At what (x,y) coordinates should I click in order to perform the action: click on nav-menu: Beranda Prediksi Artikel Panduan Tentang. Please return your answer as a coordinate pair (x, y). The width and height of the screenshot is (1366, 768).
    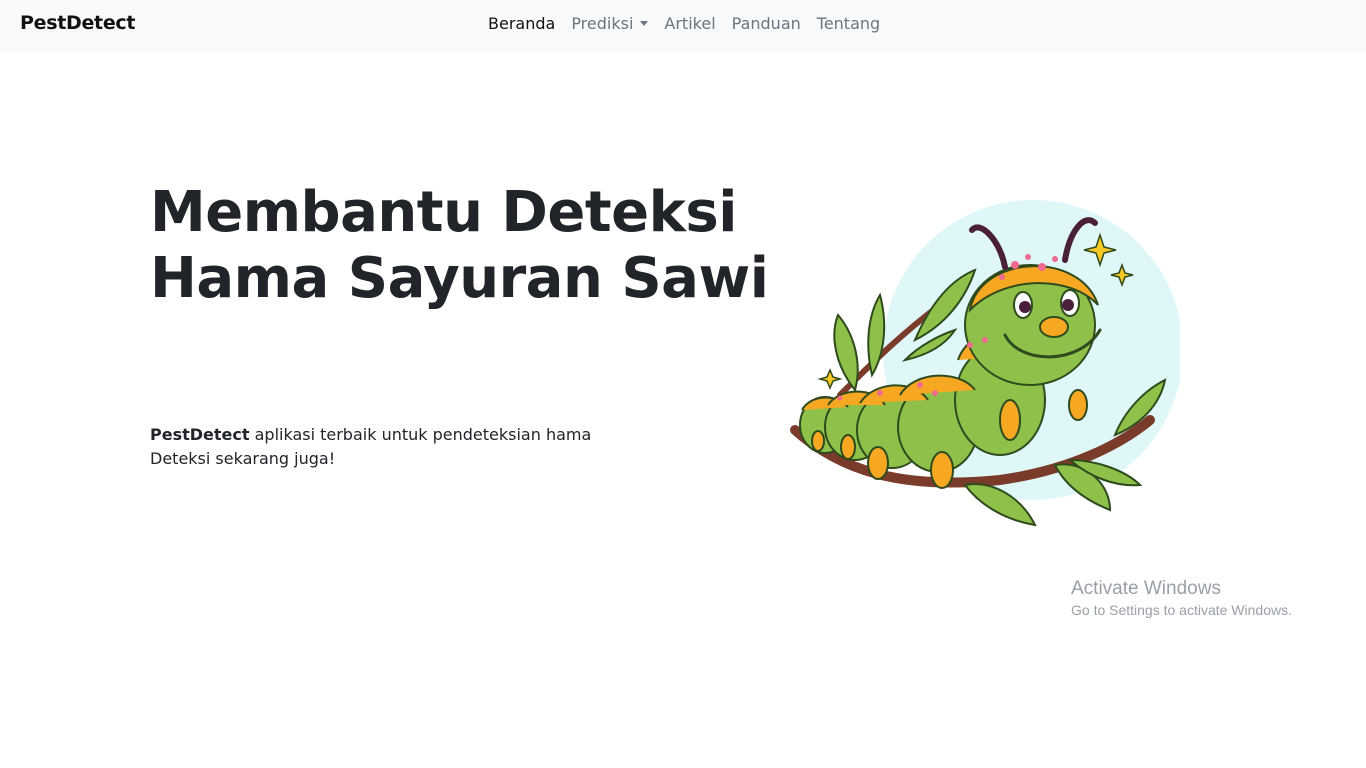
    Looking at the image, I should click on (684, 23).